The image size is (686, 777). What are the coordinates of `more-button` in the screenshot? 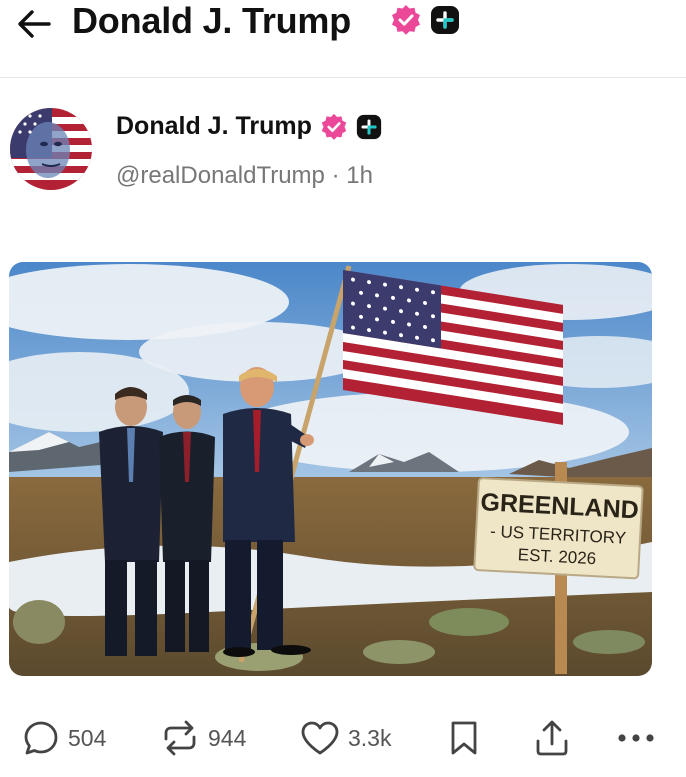 It's located at (636, 738).